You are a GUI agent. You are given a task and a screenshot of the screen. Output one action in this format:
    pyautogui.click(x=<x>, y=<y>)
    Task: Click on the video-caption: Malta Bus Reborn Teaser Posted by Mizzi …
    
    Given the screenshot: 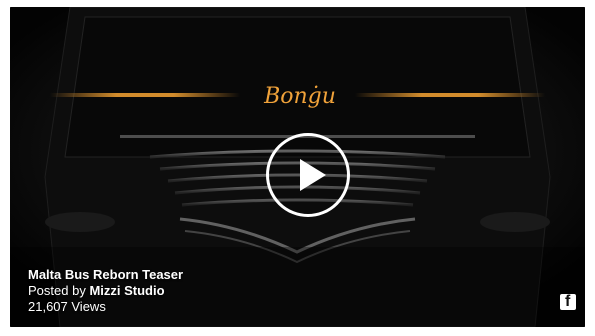 What is the action you would take?
    pyautogui.click(x=105, y=291)
    